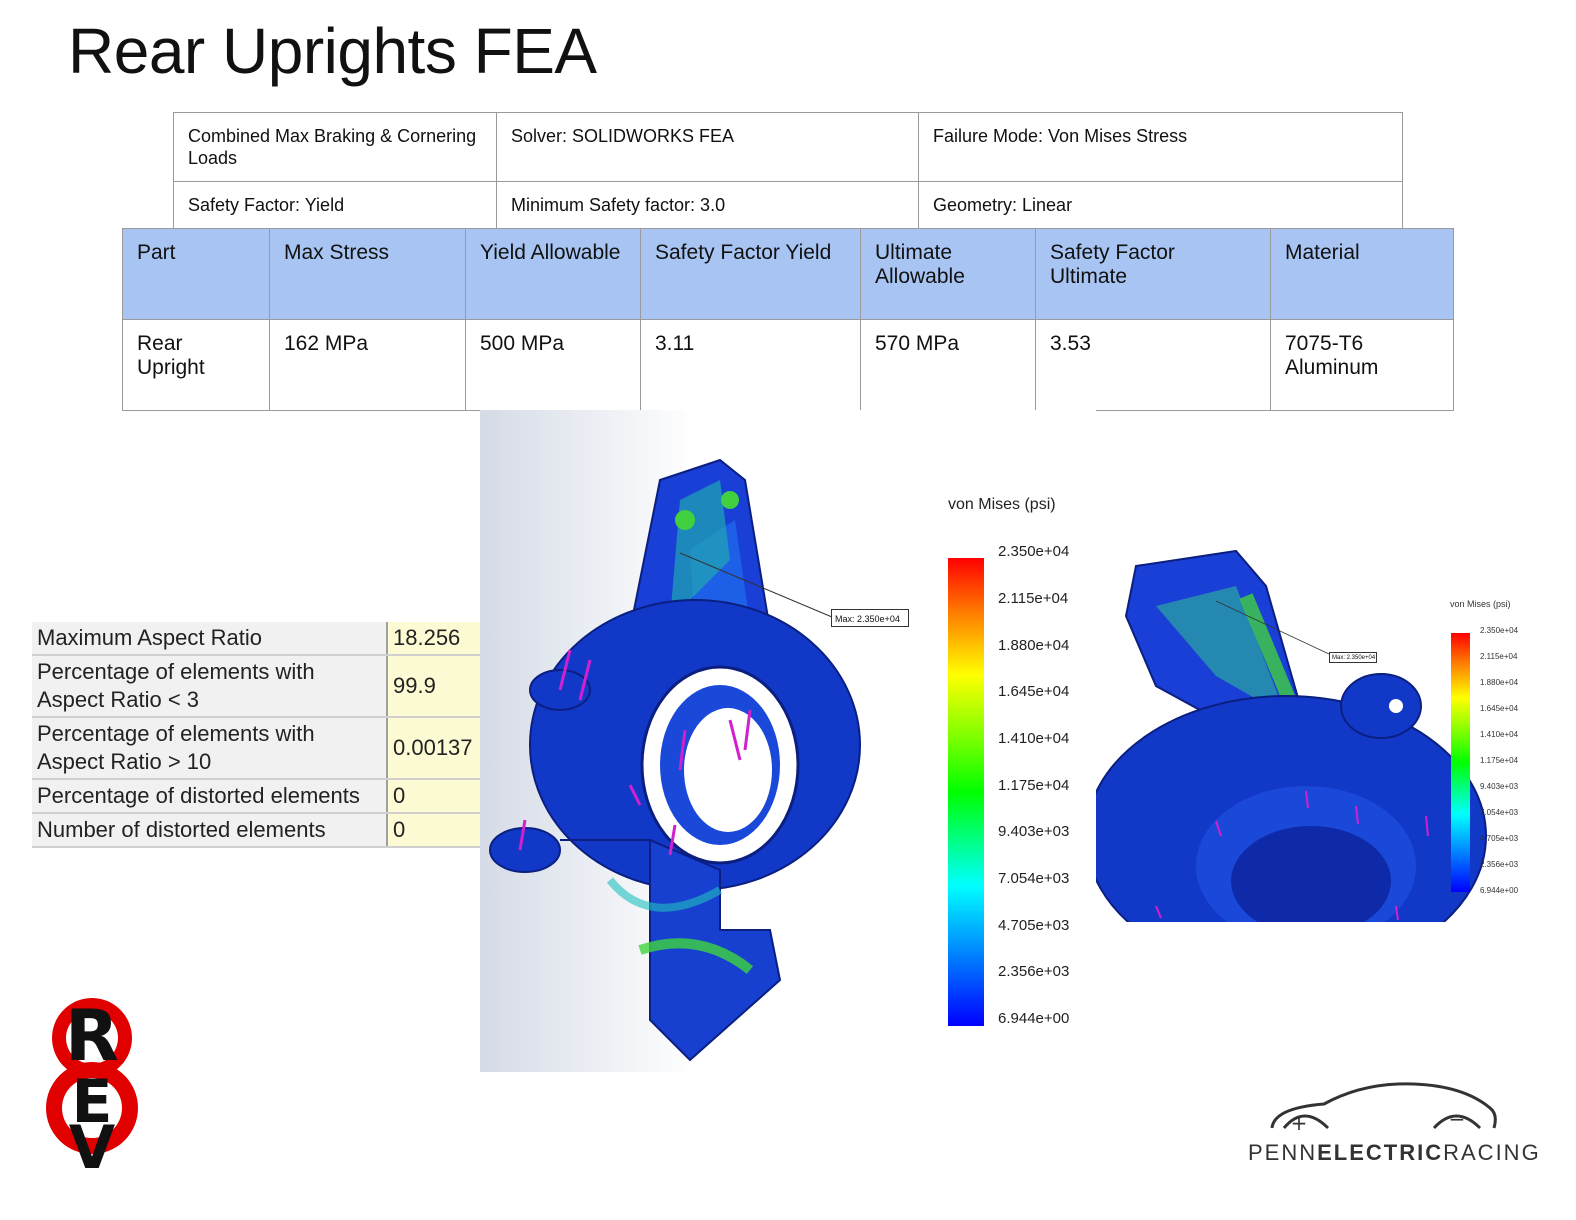  Describe the element at coordinates (1499, 760) in the screenshot. I see `legend-tick-small: 1.175e+04` at that location.